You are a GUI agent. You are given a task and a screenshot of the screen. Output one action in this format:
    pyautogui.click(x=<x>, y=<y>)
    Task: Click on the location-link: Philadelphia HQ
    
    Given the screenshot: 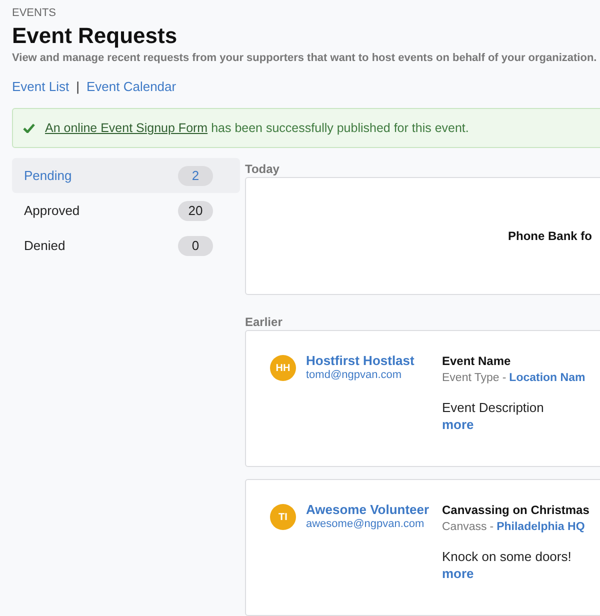 What is the action you would take?
    pyautogui.click(x=540, y=527)
    